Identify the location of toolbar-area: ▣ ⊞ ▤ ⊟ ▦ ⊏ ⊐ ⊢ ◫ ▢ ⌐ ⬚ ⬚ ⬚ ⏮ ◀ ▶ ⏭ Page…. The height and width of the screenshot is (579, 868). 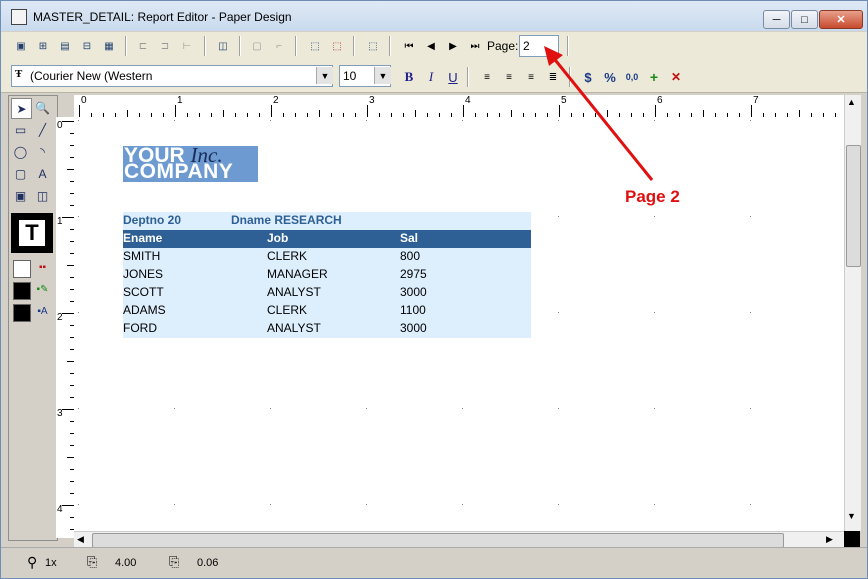
(434, 62).